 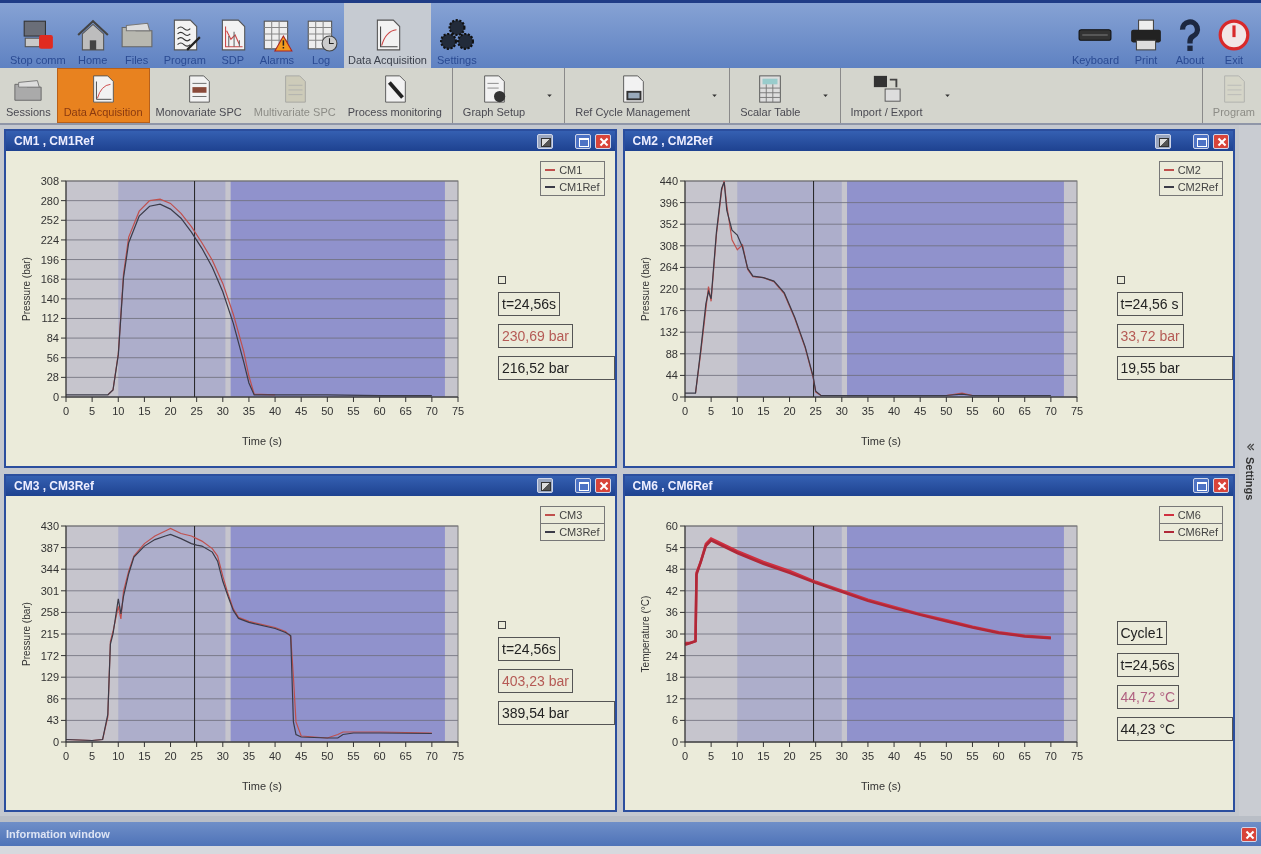 I want to click on legend-label: CM2, so click(x=1189, y=170).